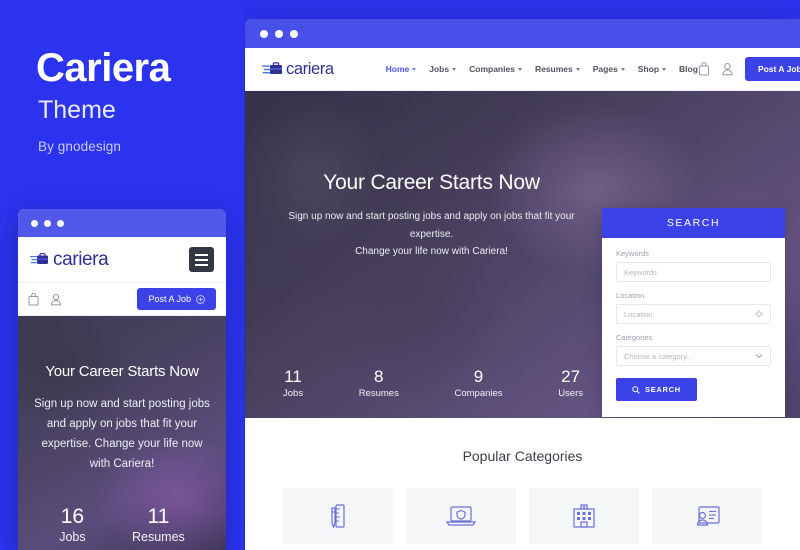 This screenshot has width=800, height=550. I want to click on stat-label: Companies, so click(478, 394).